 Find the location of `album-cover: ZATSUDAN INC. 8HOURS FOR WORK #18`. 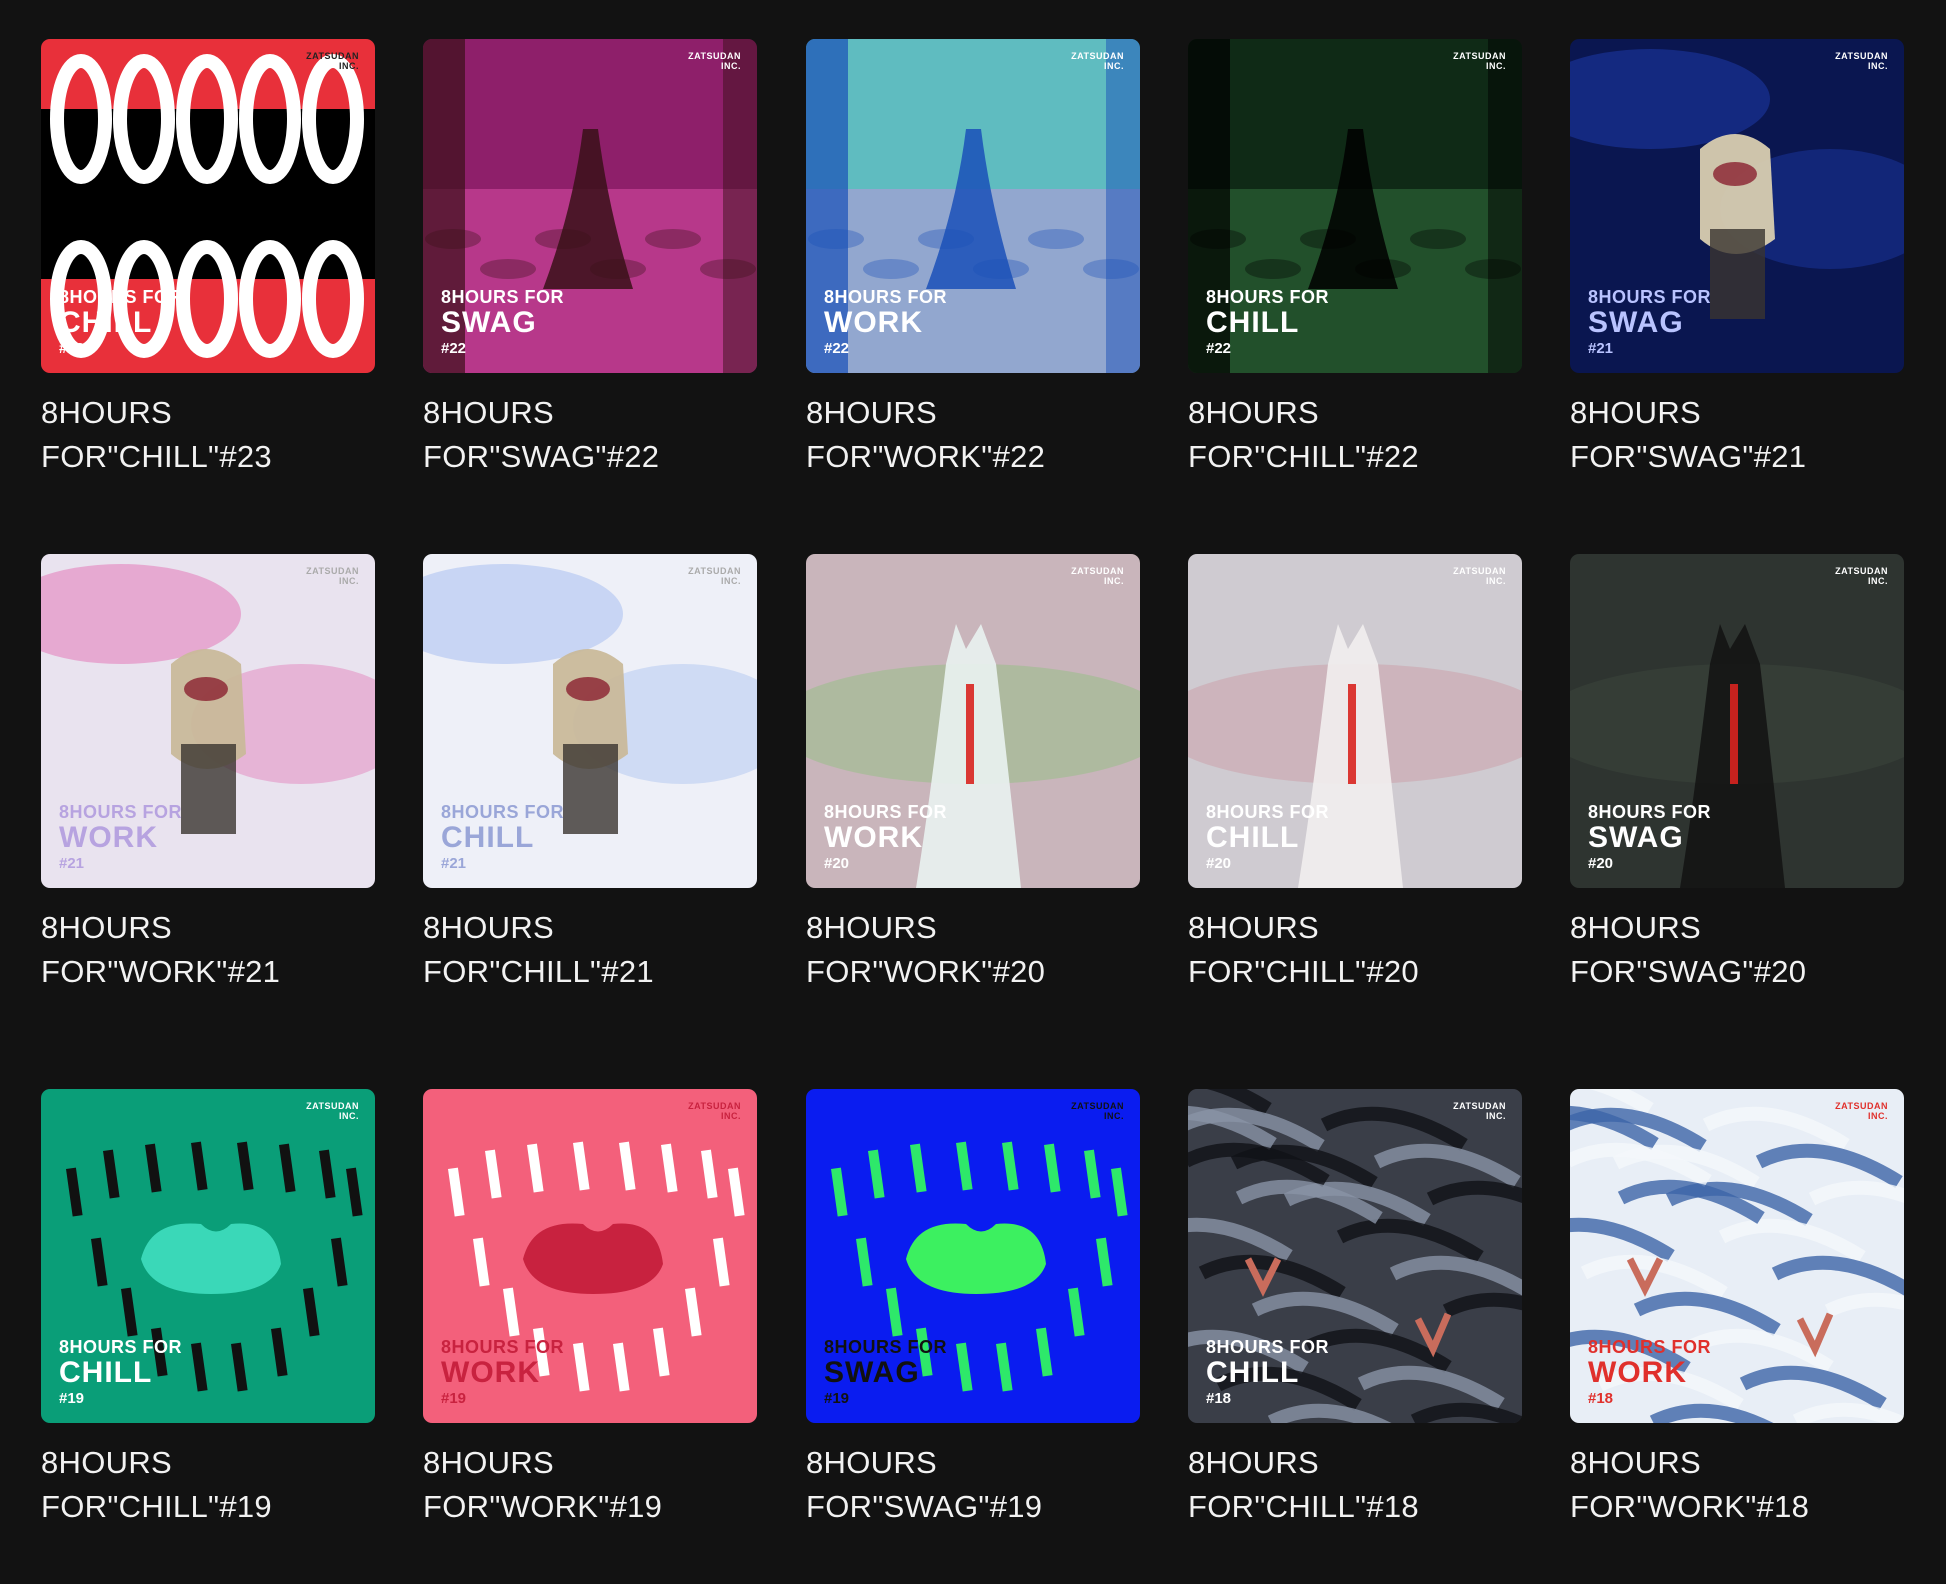

album-cover: ZATSUDAN INC. 8HOURS FOR WORK #18 is located at coordinates (1737, 1256).